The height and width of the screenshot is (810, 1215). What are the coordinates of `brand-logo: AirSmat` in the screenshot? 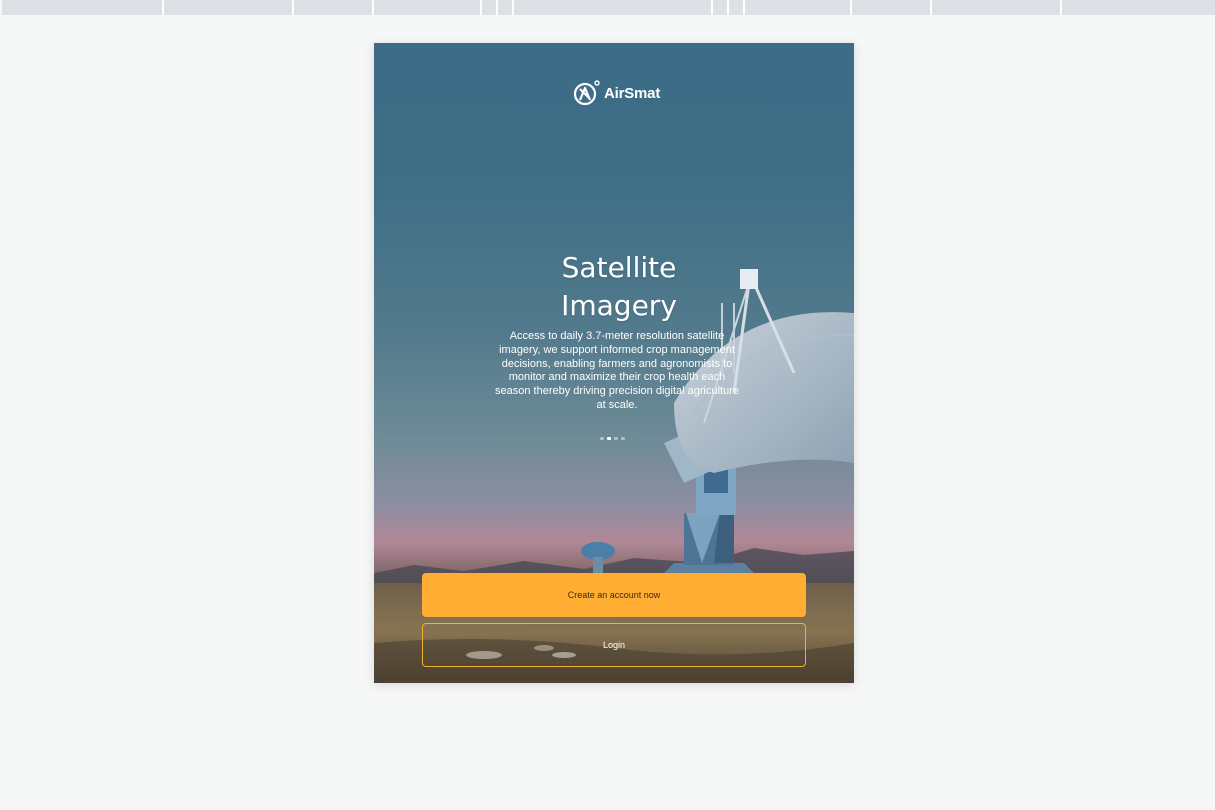 It's located at (616, 93).